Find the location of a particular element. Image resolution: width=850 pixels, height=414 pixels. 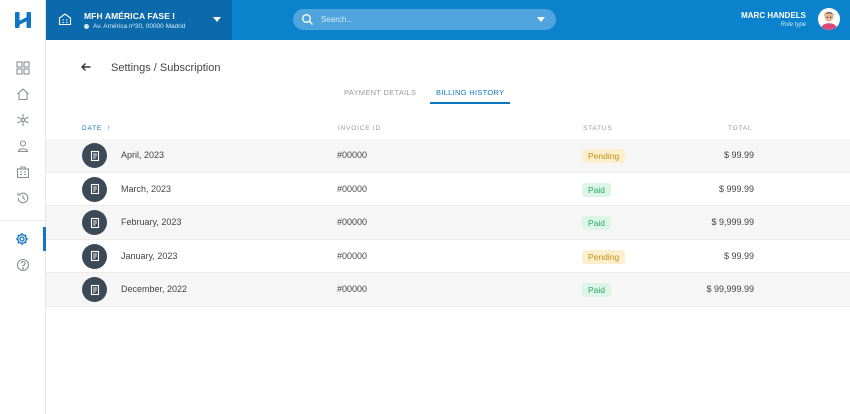

table-row: February, 2023 #00000 Paid $ 9,999.99 is located at coordinates (448, 223).